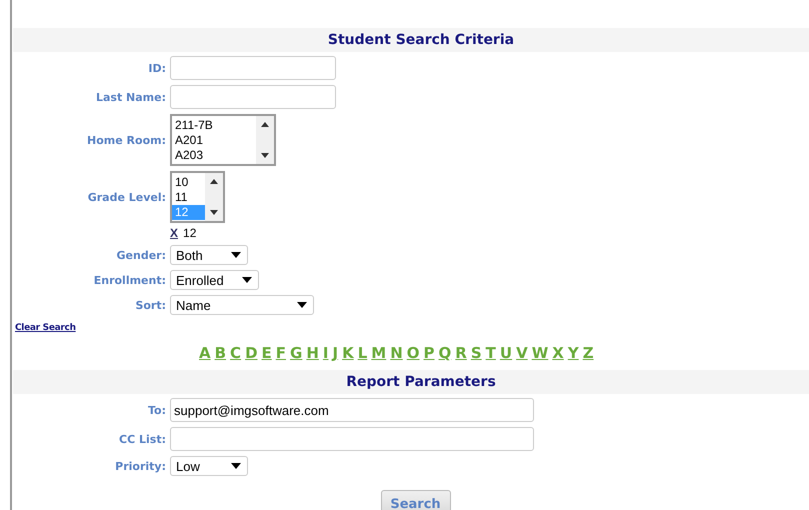 The image size is (809, 510). Describe the element at coordinates (150, 305) in the screenshot. I see `field-label: Sort:` at that location.